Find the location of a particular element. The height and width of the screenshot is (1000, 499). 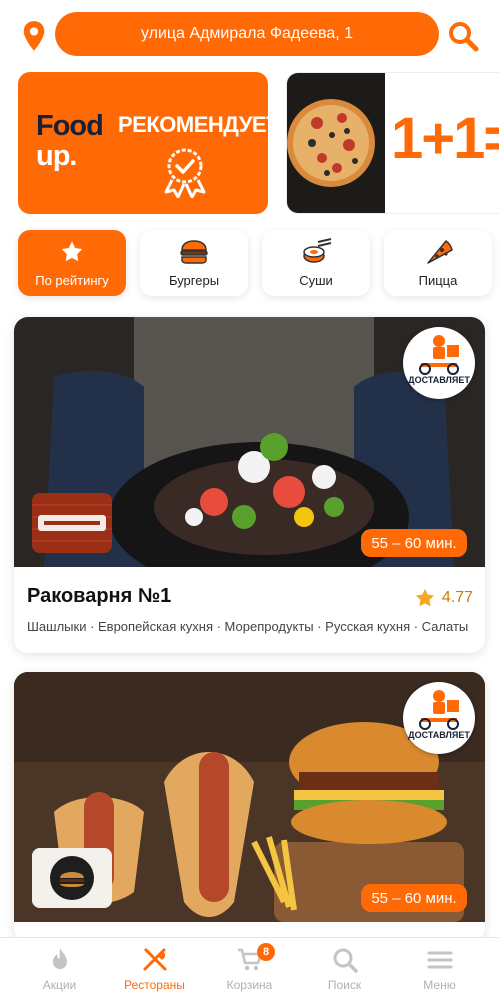

category-by-rating: По рейтингу is located at coordinates (72, 263).